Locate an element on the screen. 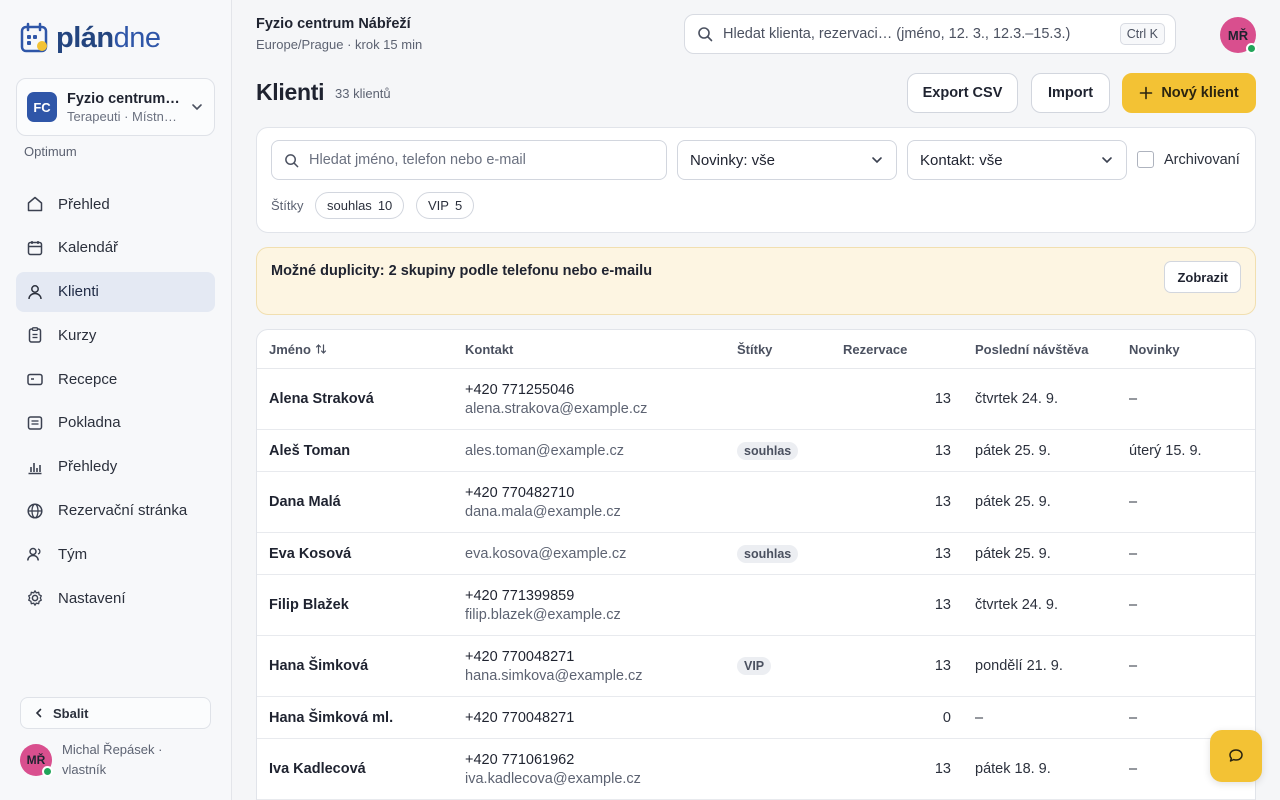 This screenshot has height=800, width=1280. home-icon is located at coordinates (35, 204).